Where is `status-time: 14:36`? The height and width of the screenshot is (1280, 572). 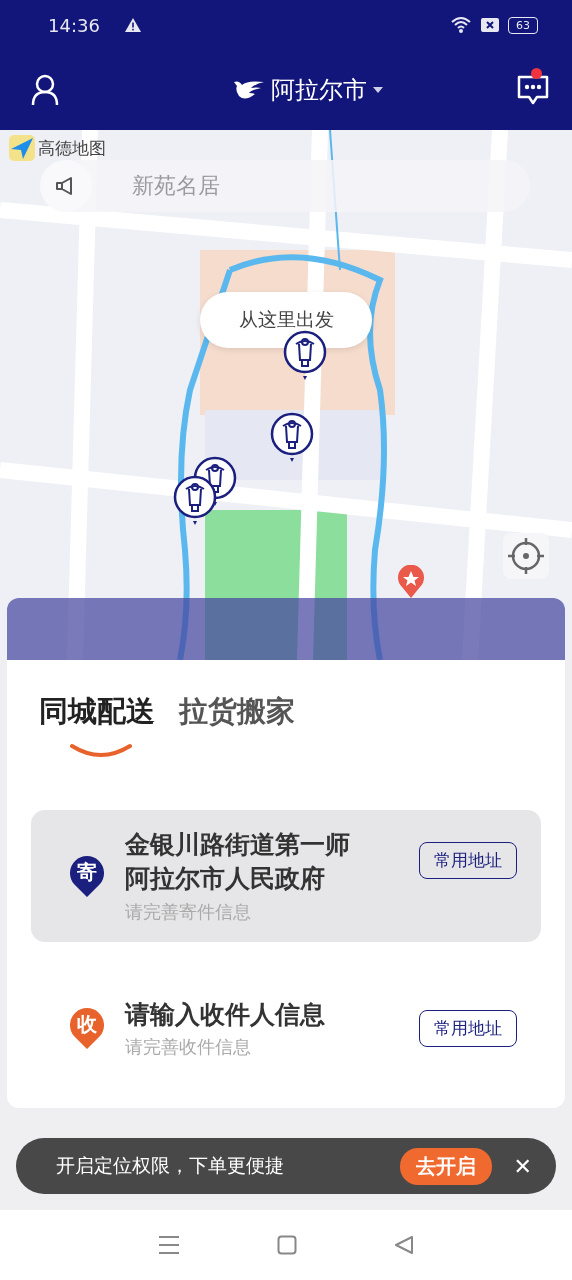
status-time: 14:36 is located at coordinates (74, 25).